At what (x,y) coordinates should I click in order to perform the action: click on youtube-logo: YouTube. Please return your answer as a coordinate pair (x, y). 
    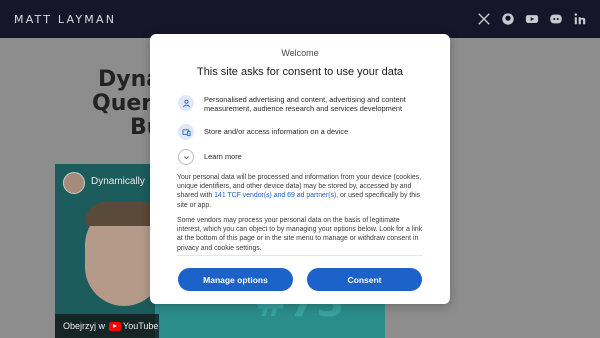
    Looking at the image, I should click on (133, 326).